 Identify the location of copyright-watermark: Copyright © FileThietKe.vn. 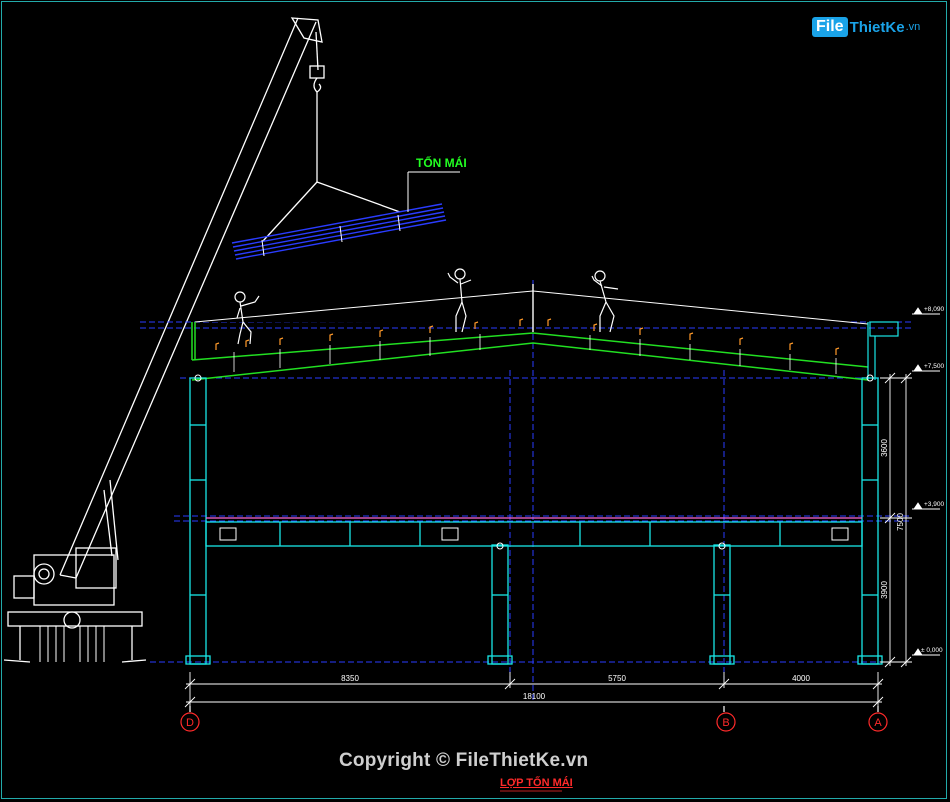
(464, 760).